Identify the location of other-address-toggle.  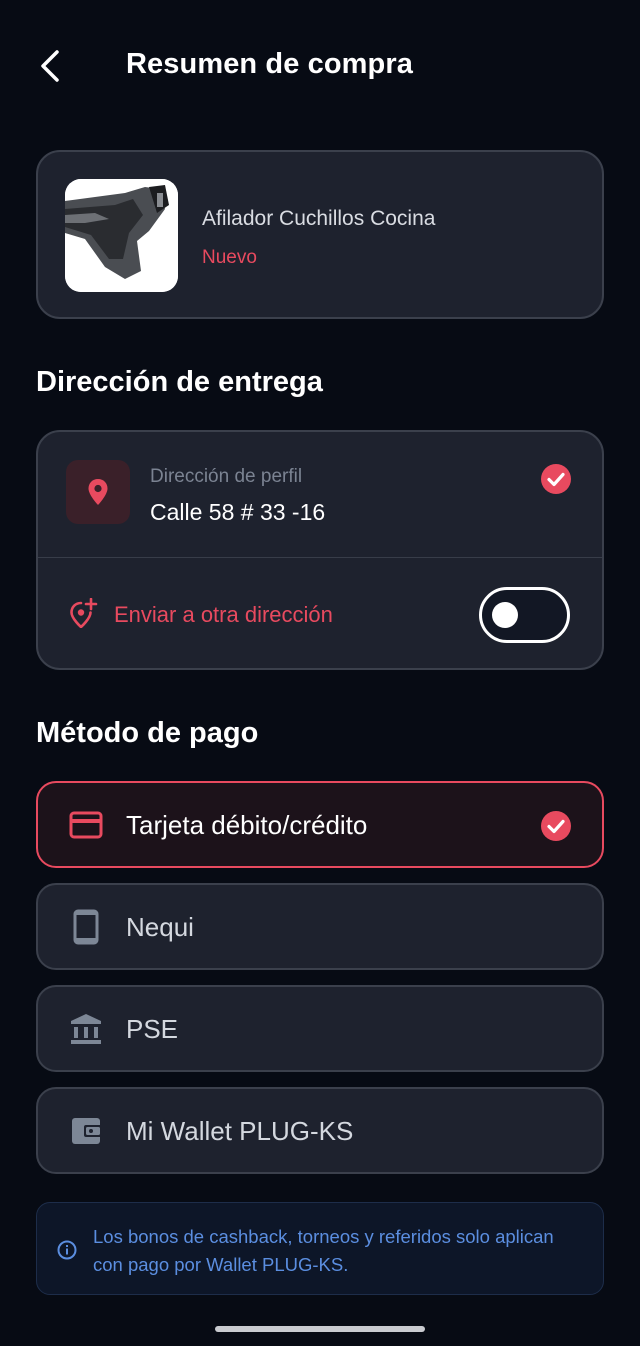
(524, 615).